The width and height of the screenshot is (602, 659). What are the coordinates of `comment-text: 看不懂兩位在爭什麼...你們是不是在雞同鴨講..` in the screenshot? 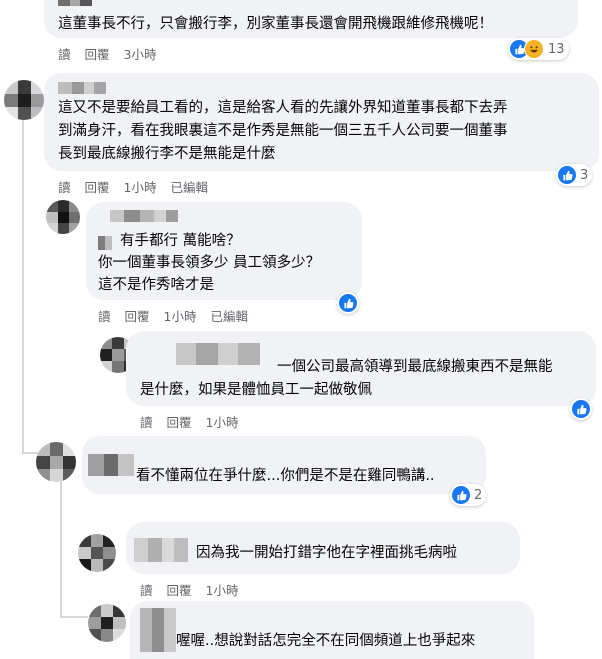 It's located at (285, 476).